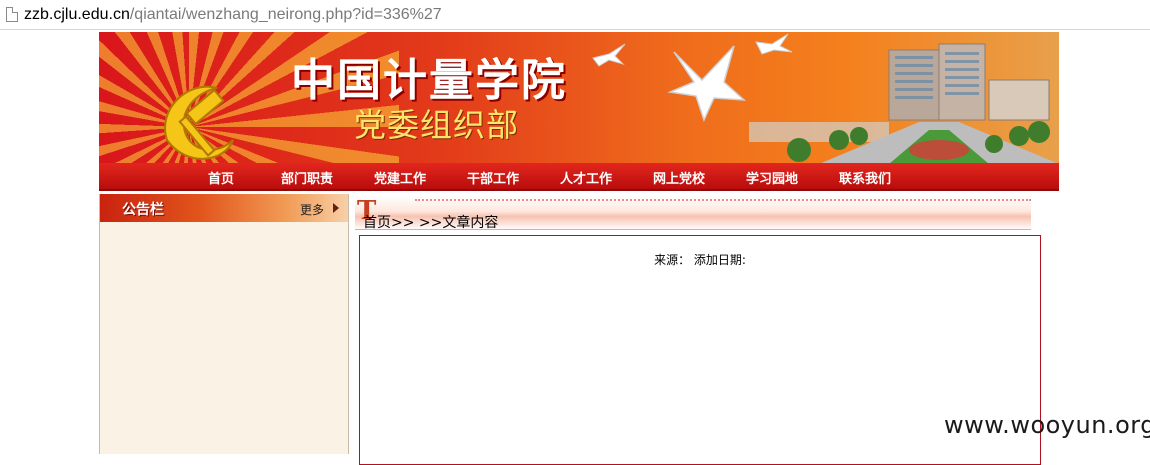  Describe the element at coordinates (307, 177) in the screenshot. I see `nav-item-department-duties: 部门职责` at that location.